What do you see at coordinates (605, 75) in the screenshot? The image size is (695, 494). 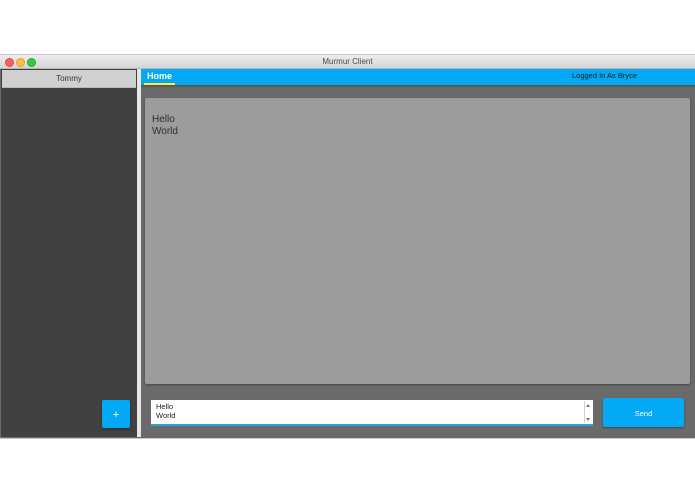 I see `login-status: Logged In As Bryce` at bounding box center [605, 75].